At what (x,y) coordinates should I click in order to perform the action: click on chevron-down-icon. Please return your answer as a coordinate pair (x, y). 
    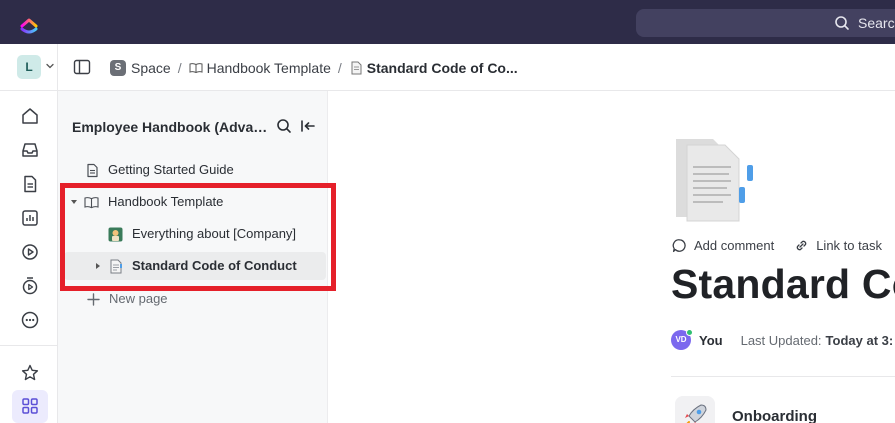
    Looking at the image, I should click on (50, 66).